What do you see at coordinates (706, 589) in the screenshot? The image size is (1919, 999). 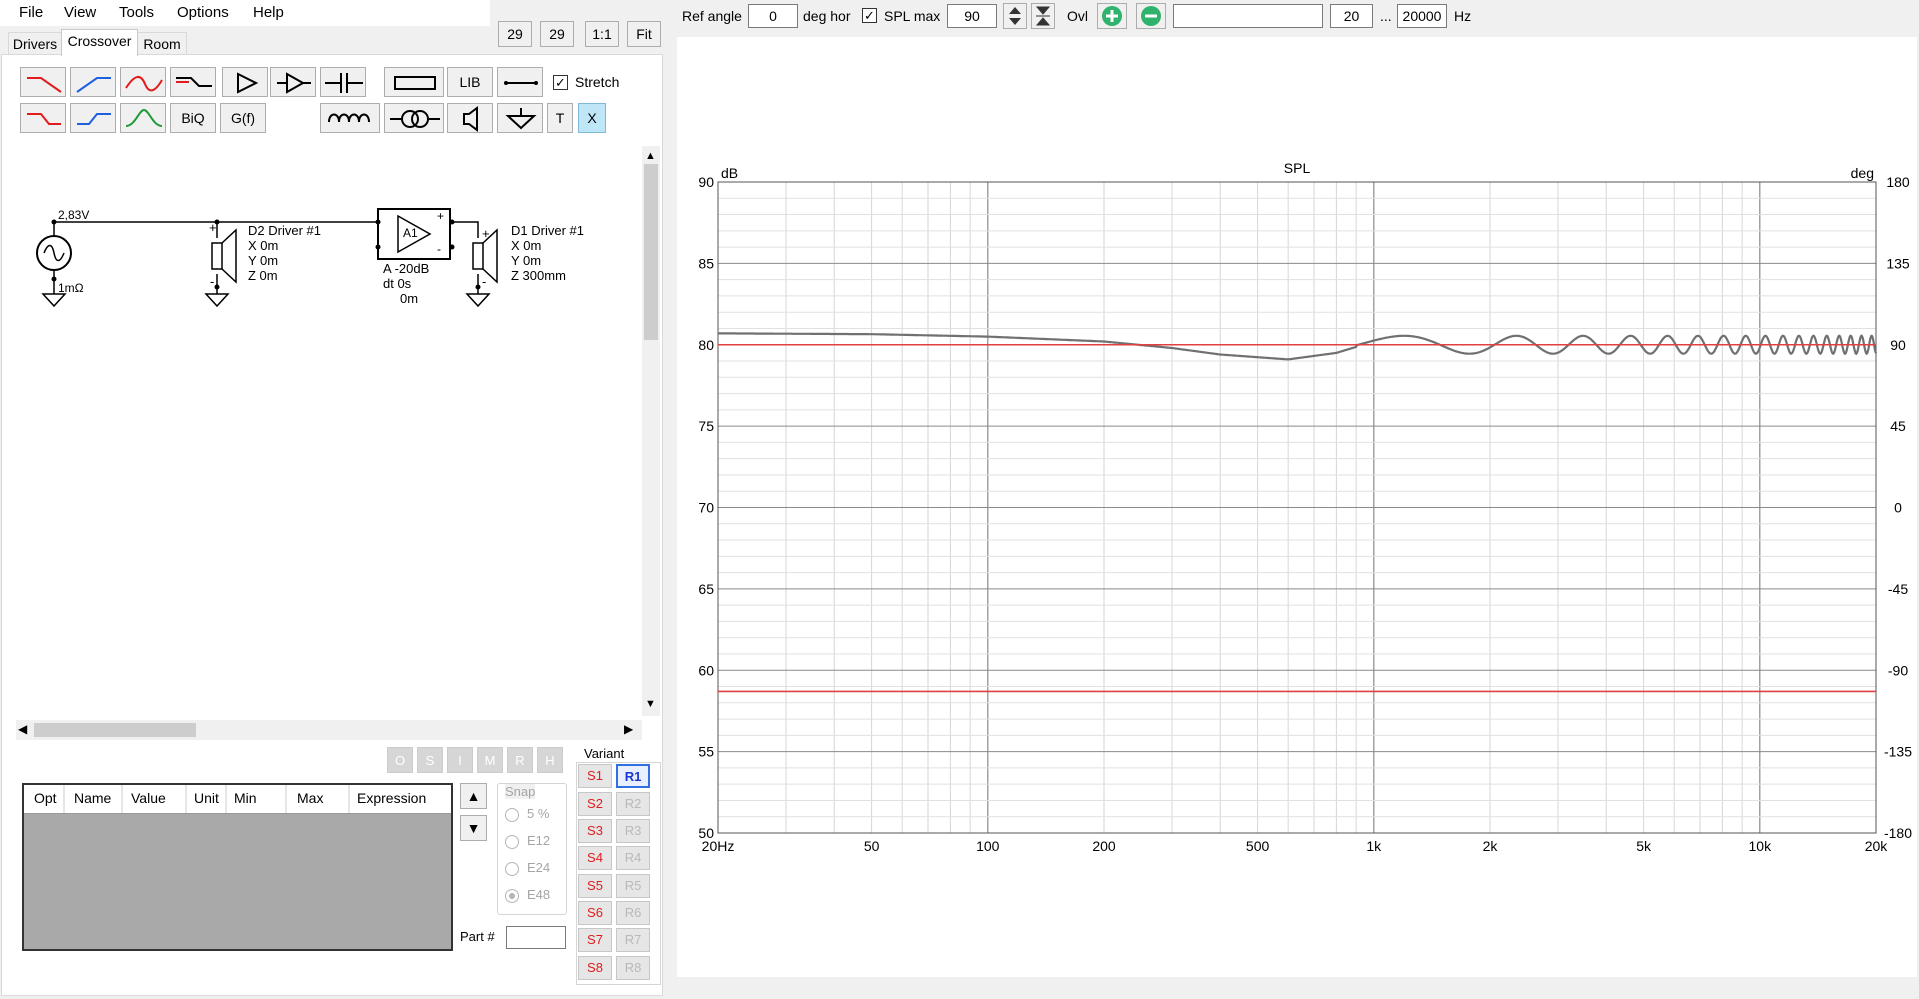 I see `y-tick-label: 65` at bounding box center [706, 589].